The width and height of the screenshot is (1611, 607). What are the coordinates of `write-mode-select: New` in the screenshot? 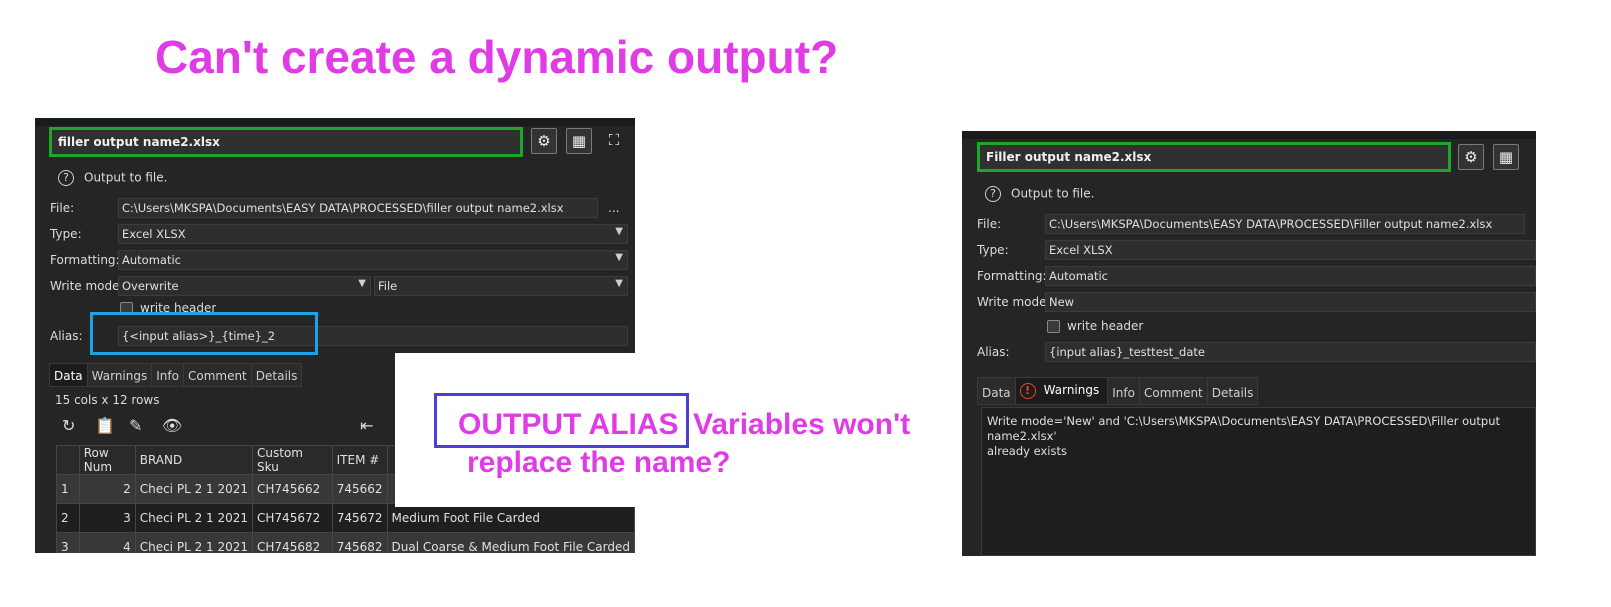 It's located at (1290, 302).